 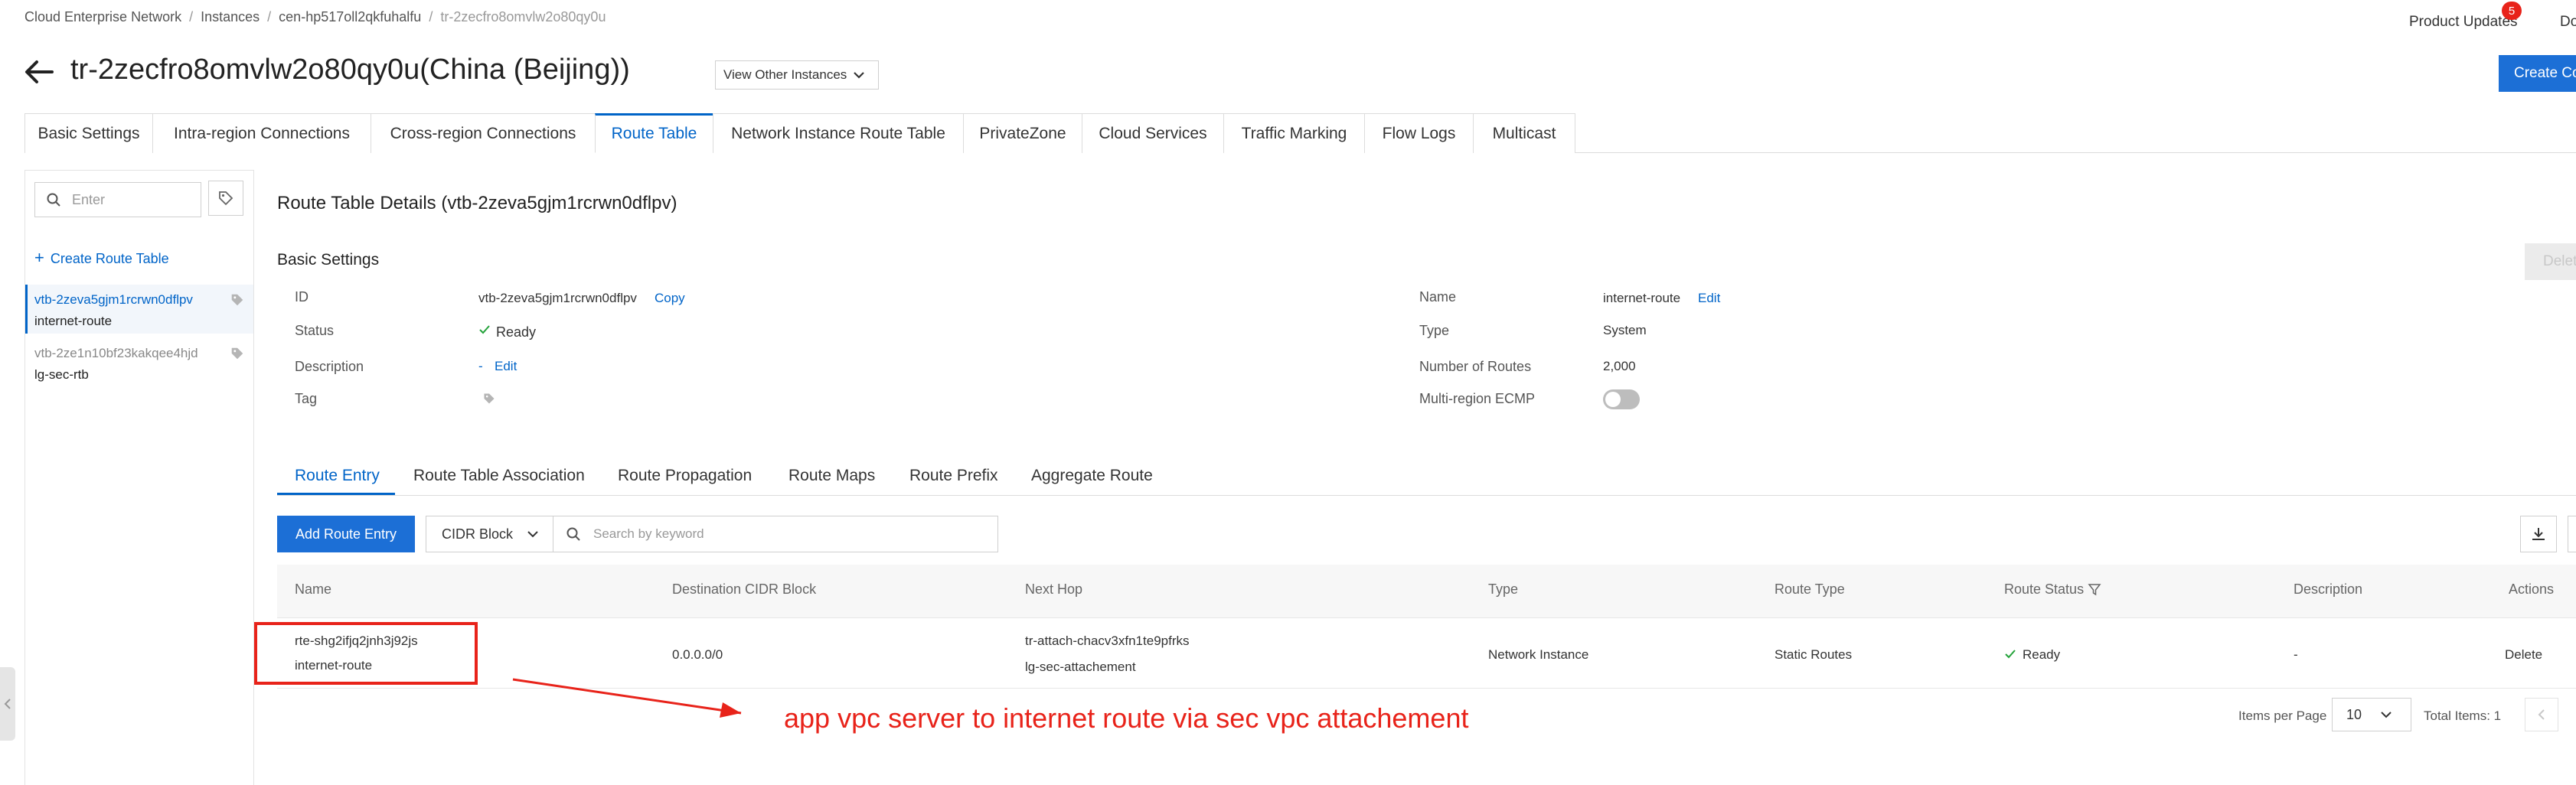 What do you see at coordinates (73, 321) in the screenshot?
I see `sidebar-item-name: internet-route` at bounding box center [73, 321].